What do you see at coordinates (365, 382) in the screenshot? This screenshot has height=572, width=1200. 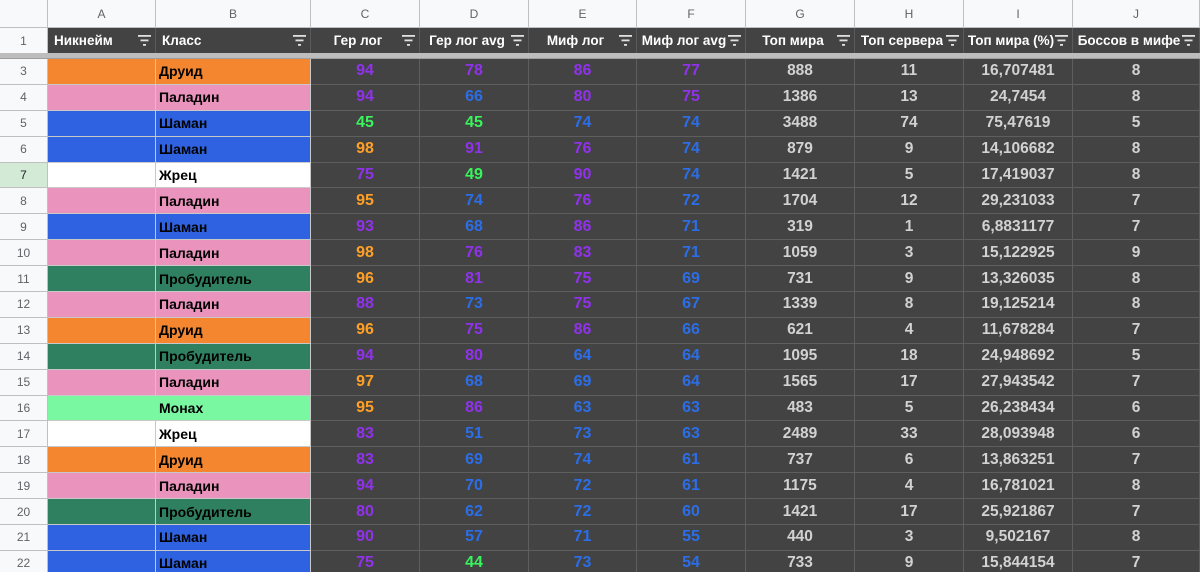 I see `heroic-log-cell: 97` at bounding box center [365, 382].